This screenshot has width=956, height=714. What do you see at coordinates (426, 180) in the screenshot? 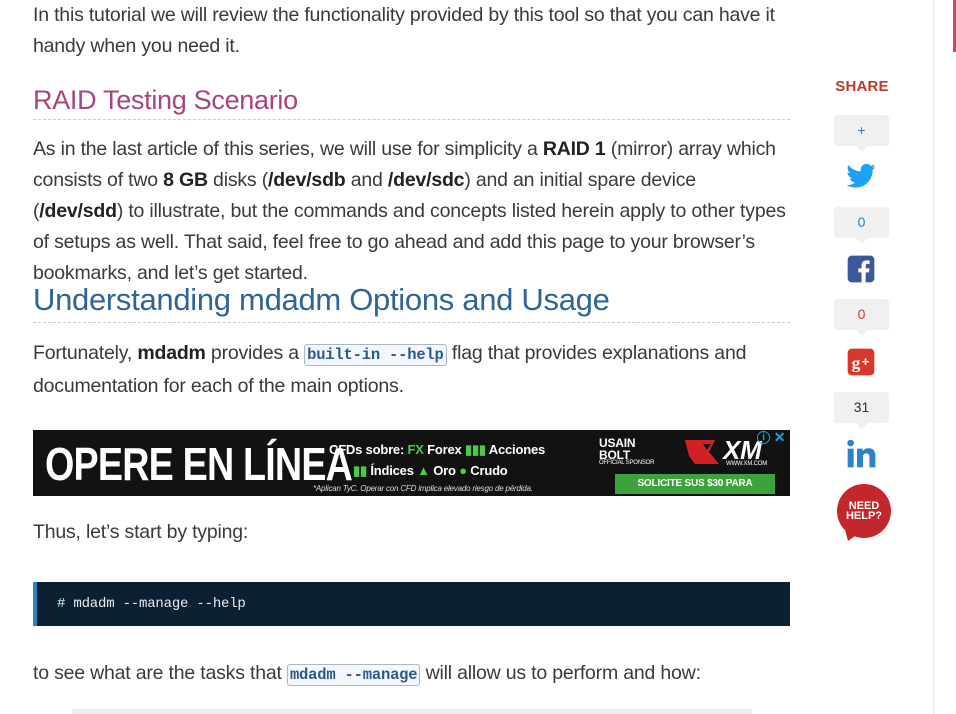
I see `device-sdc: /dev/sdc` at bounding box center [426, 180].